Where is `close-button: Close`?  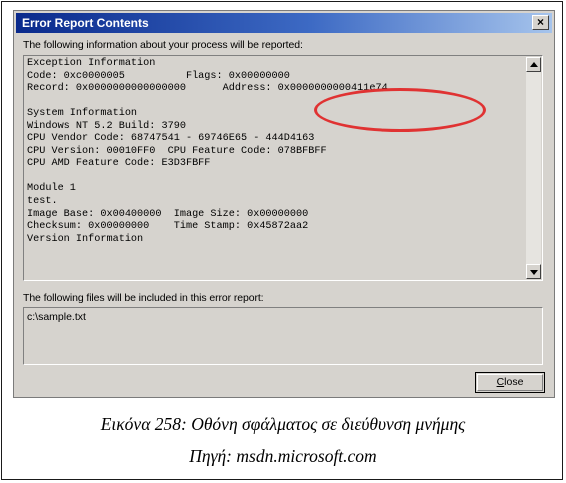 close-button: Close is located at coordinates (510, 382).